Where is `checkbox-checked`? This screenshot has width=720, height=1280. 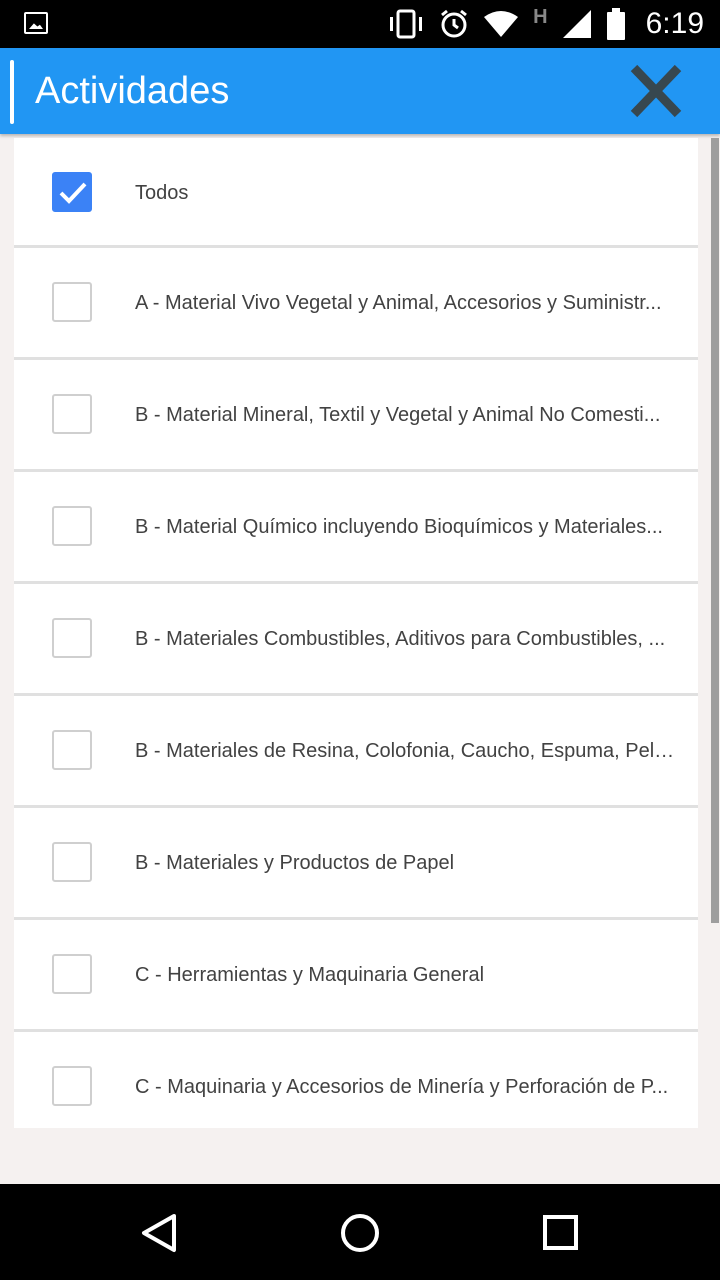
checkbox-checked is located at coordinates (72, 192).